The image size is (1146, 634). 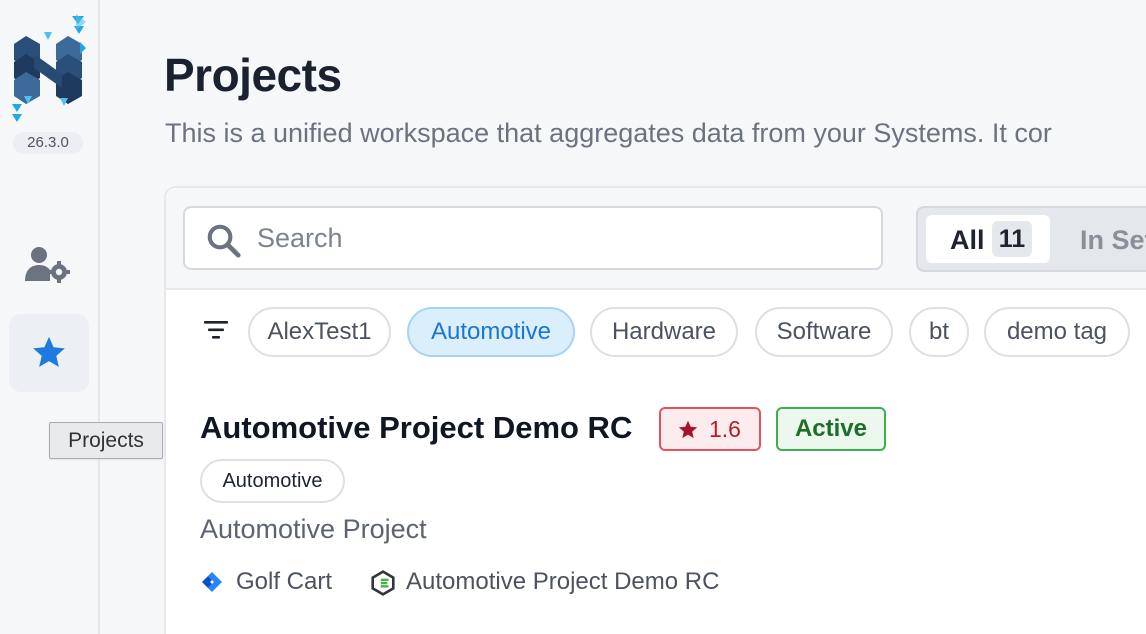 I want to click on segment-in-set: In Set, so click(x=1113, y=240).